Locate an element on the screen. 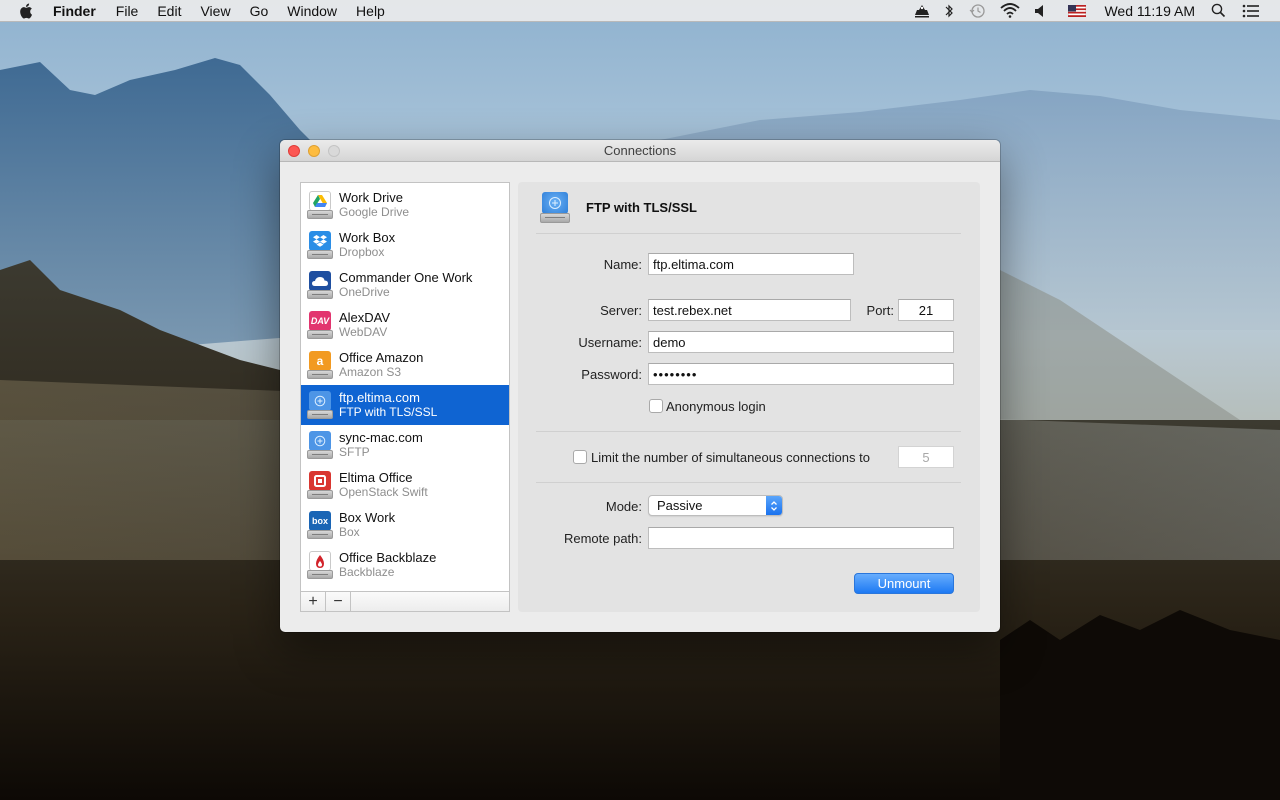  name-input is located at coordinates (751, 264).